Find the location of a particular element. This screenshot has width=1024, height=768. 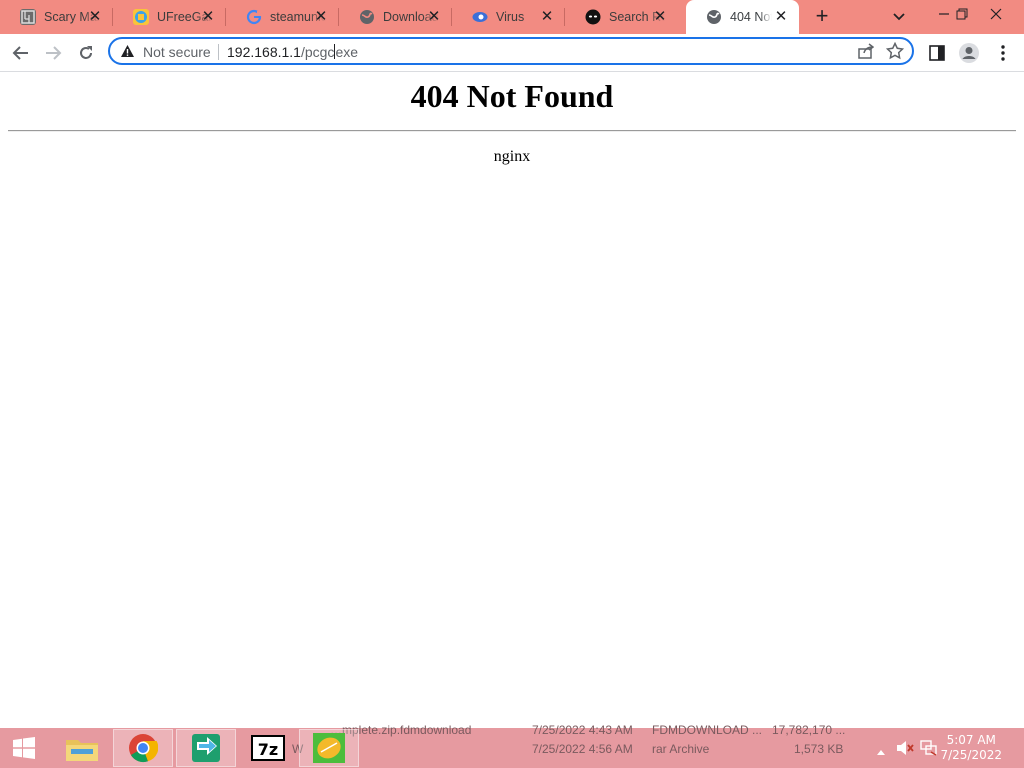

tab-steamunlocked: steamunlocked ✕ is located at coordinates (282, 17).